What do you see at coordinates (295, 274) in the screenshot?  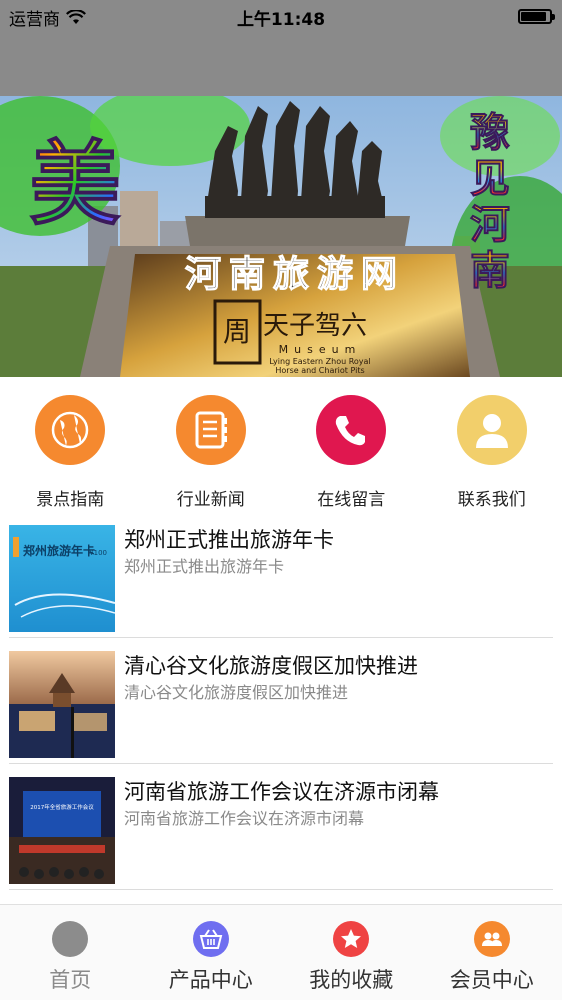 I see `banner-title: 河南旅游网` at bounding box center [295, 274].